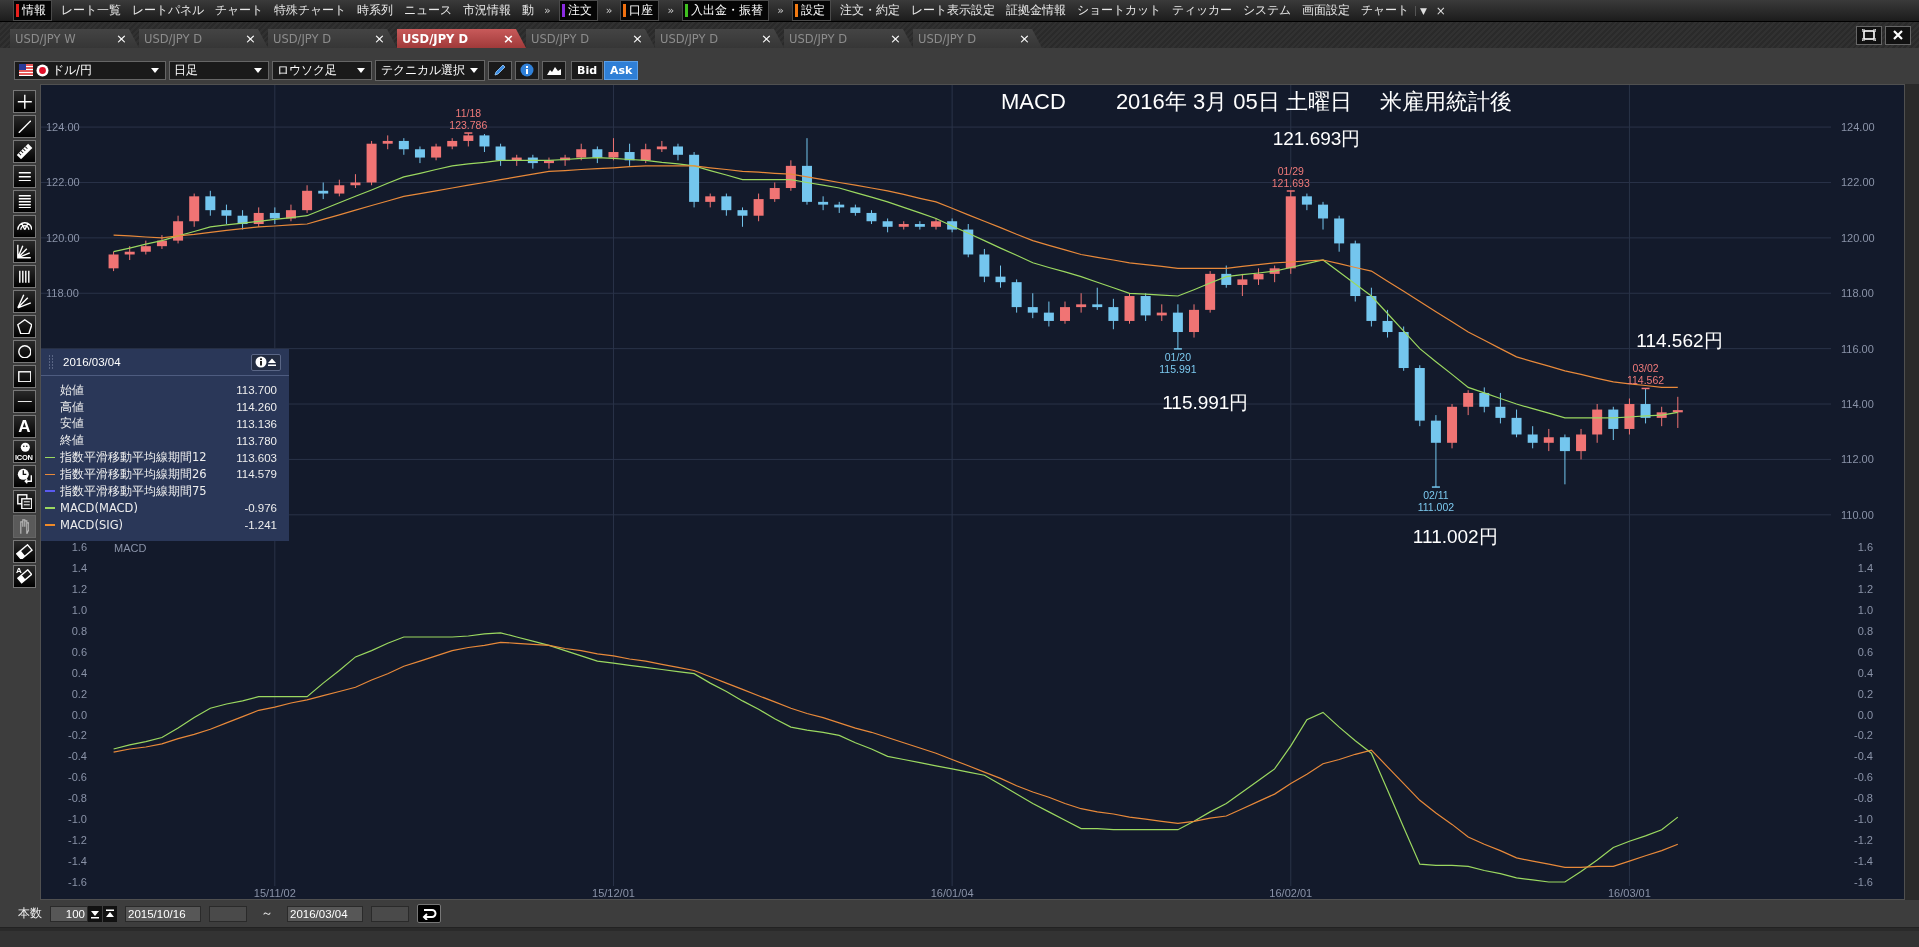  What do you see at coordinates (640, 10) in the screenshot?
I see `menu-item: 口座` at bounding box center [640, 10].